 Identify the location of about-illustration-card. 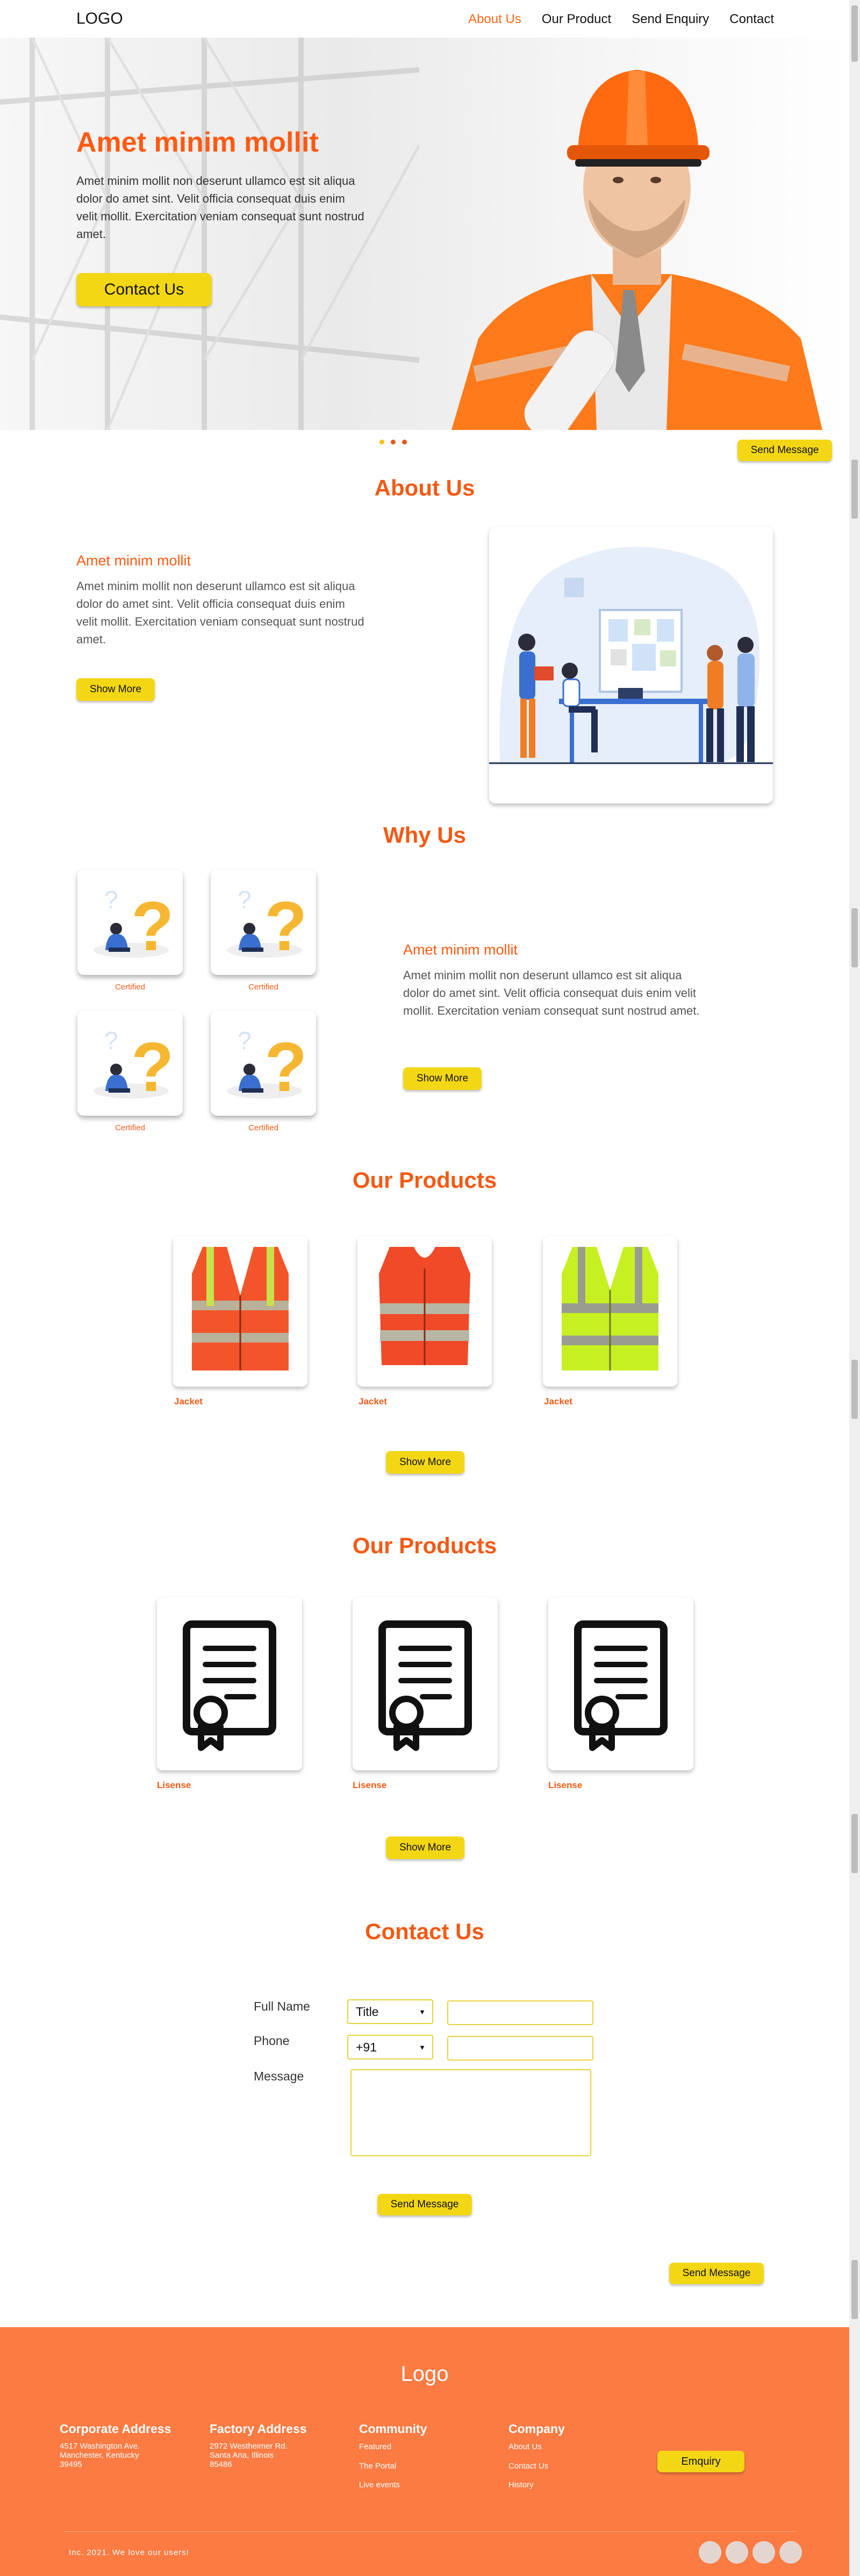
(631, 665).